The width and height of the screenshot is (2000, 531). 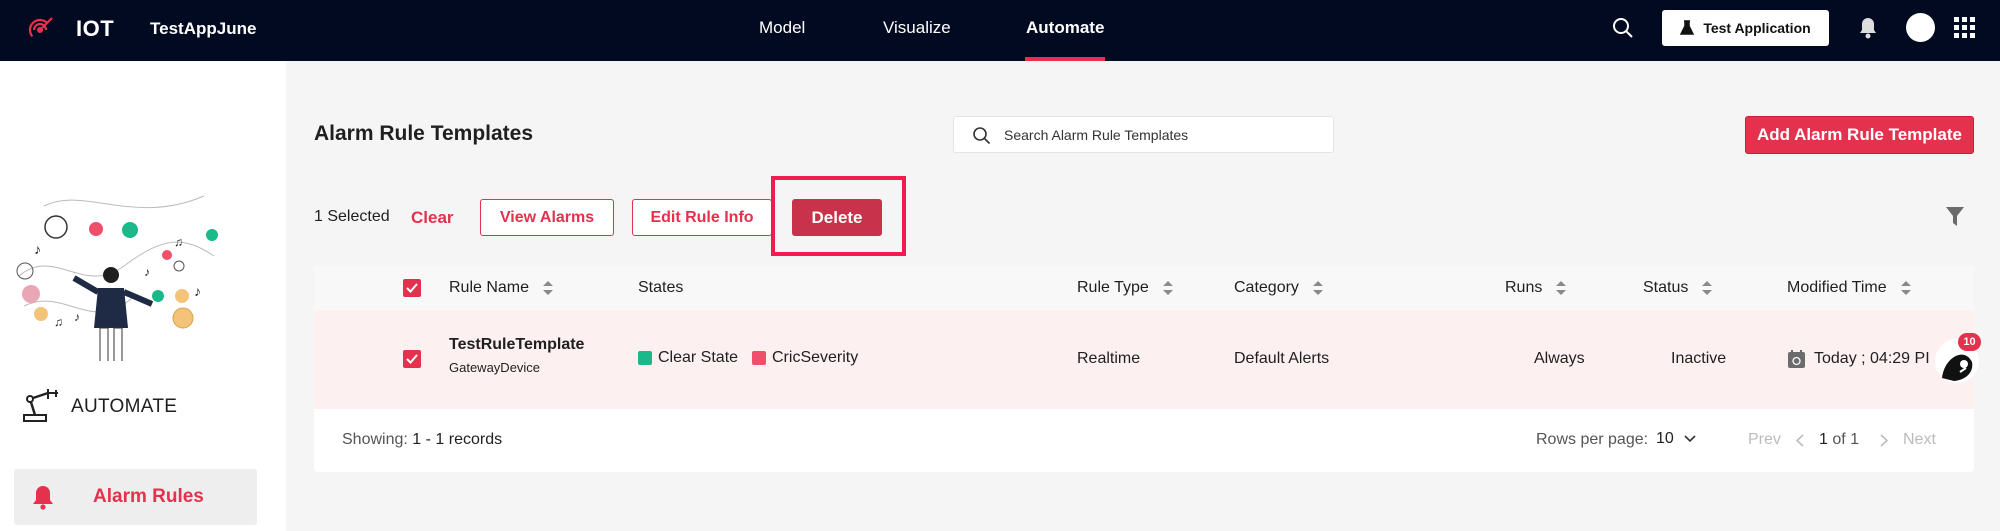 What do you see at coordinates (424, 133) in the screenshot?
I see `page-title: Alarm Rule Templates` at bounding box center [424, 133].